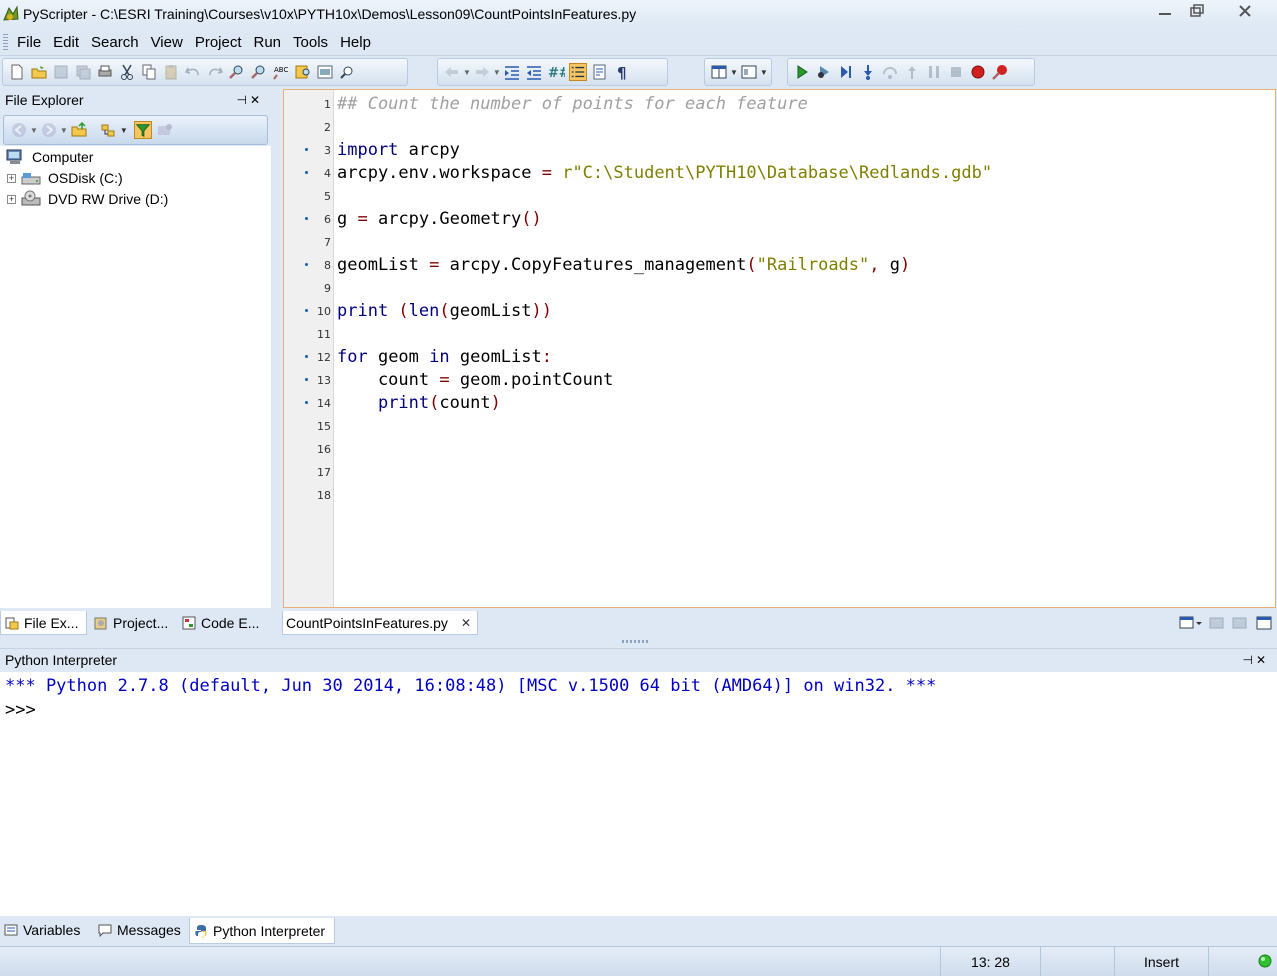 The height and width of the screenshot is (976, 1277). I want to click on menu-edit: Edit, so click(66, 42).